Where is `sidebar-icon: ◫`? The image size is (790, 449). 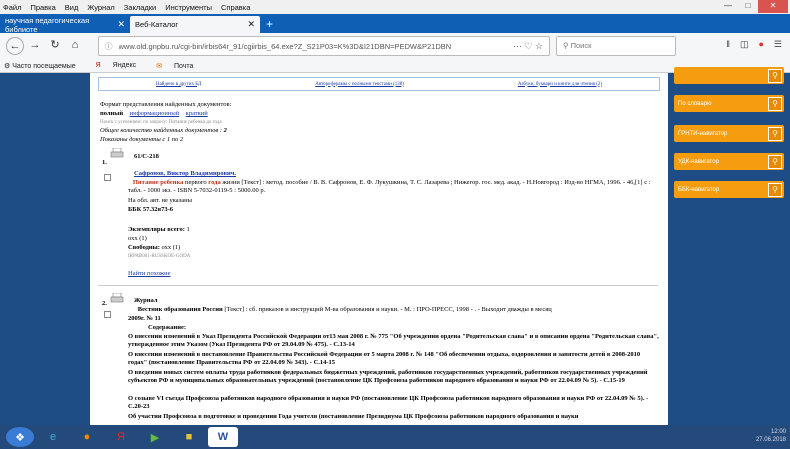 sidebar-icon: ◫ is located at coordinates (744, 44).